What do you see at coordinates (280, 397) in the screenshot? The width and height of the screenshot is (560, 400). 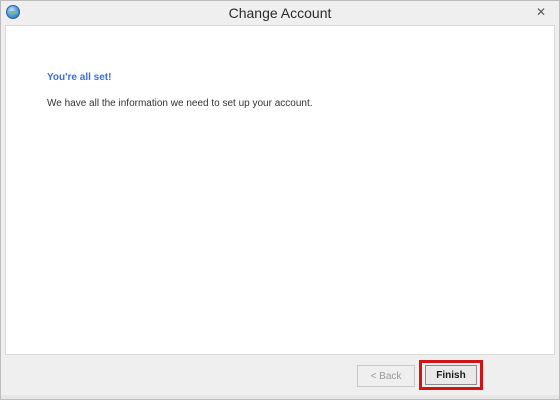 I see `bottom-edge` at bounding box center [280, 397].